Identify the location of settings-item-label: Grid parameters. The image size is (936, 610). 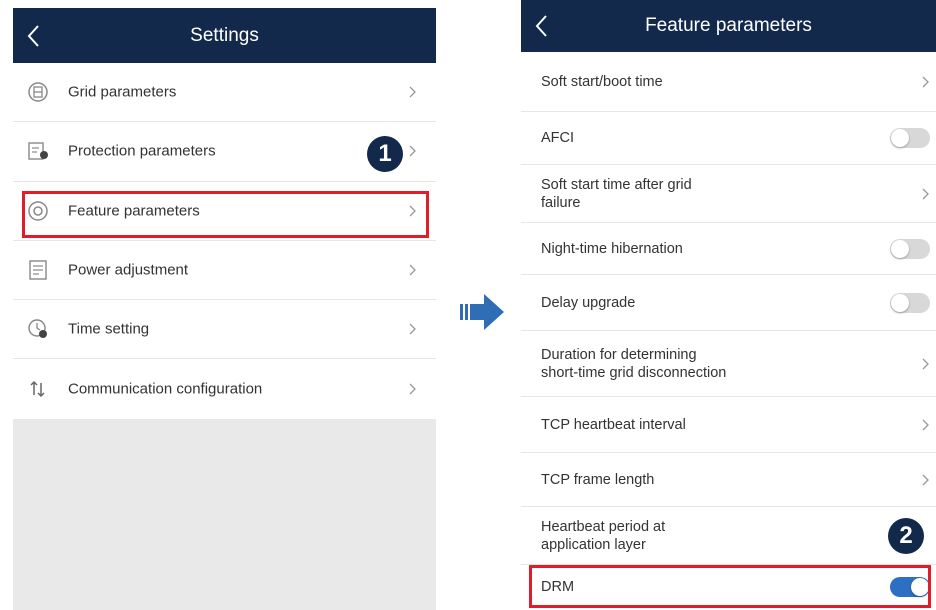
(122, 92).